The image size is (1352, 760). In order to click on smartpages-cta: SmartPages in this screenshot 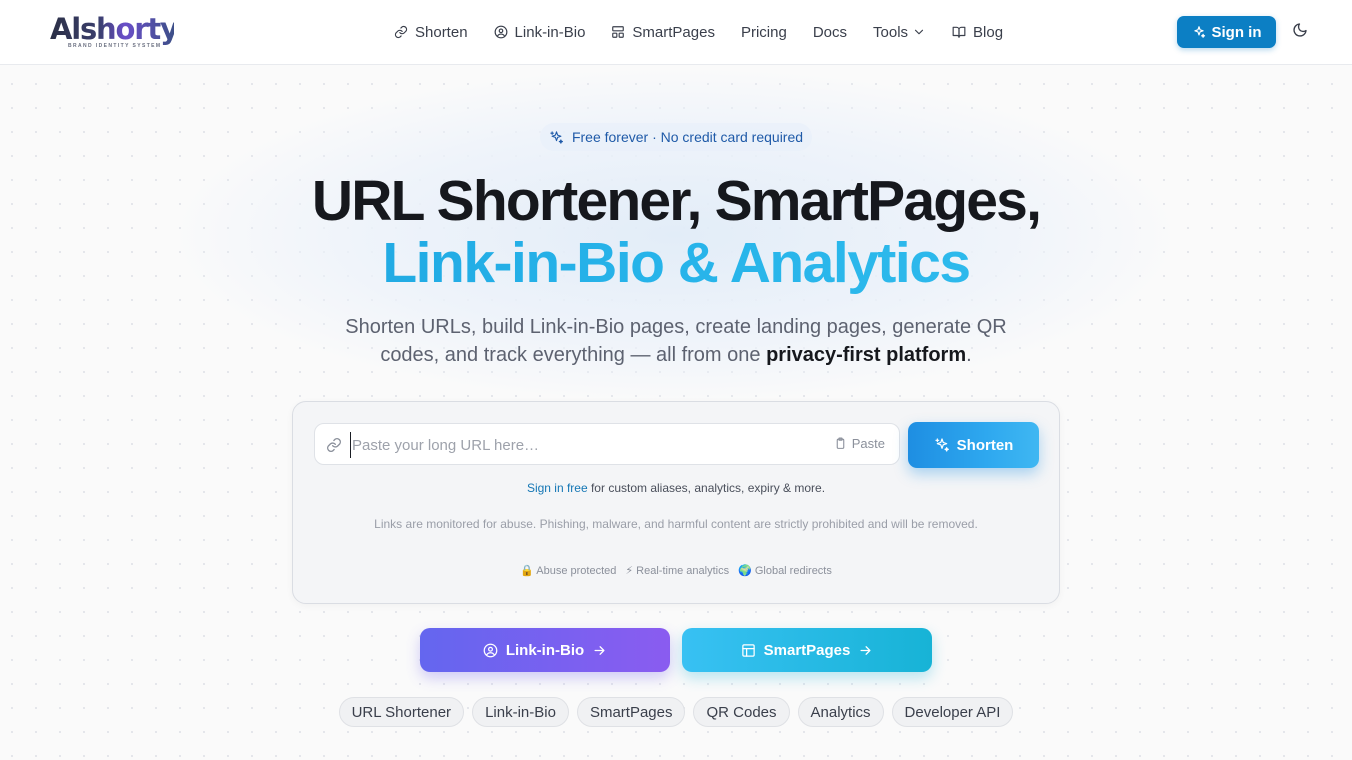, I will do `click(807, 650)`.